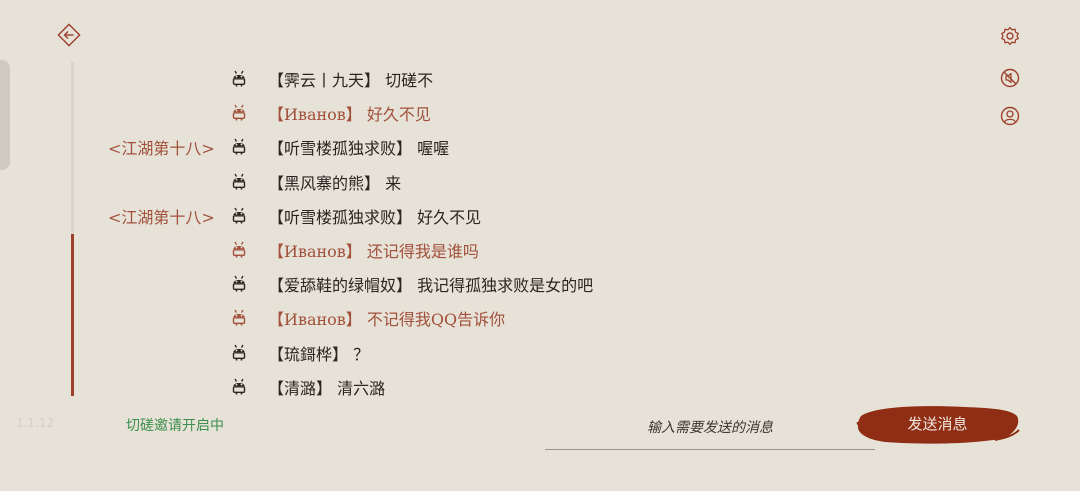 This screenshot has height=491, width=1080. I want to click on challenge-status: 切磋邀请开启中, so click(175, 426).